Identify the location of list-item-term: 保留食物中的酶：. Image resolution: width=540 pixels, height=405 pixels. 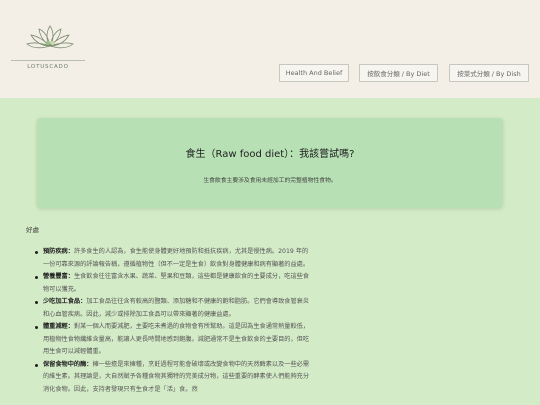
(68, 364).